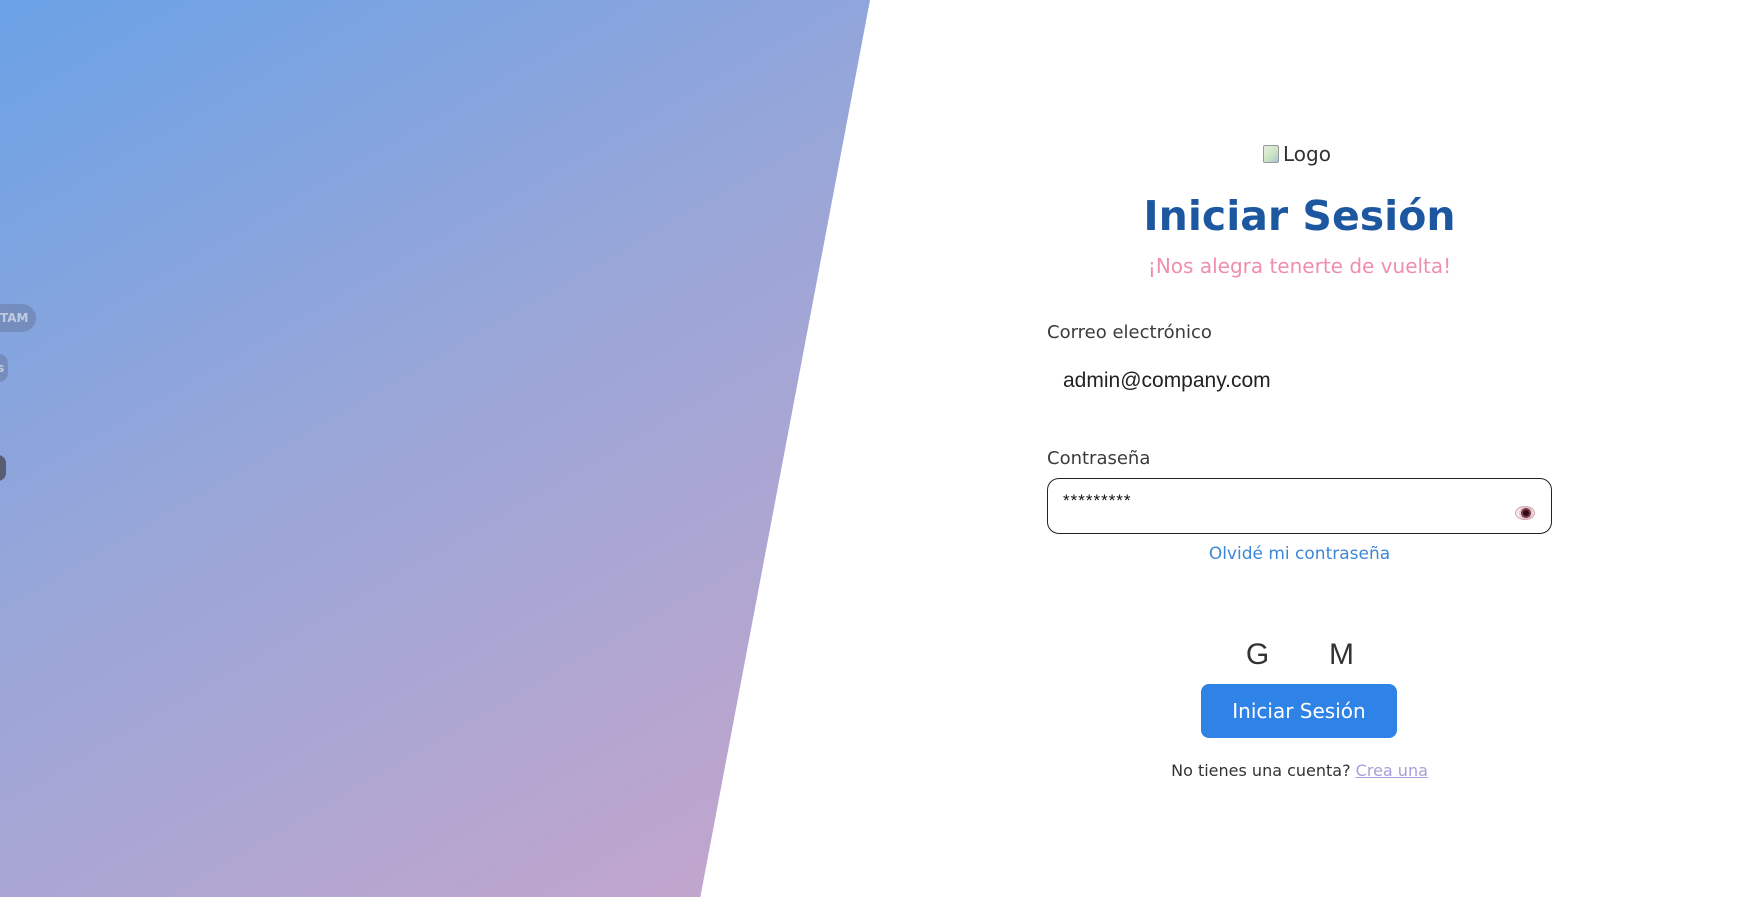  What do you see at coordinates (1258, 656) in the screenshot?
I see `google-login-button: G` at bounding box center [1258, 656].